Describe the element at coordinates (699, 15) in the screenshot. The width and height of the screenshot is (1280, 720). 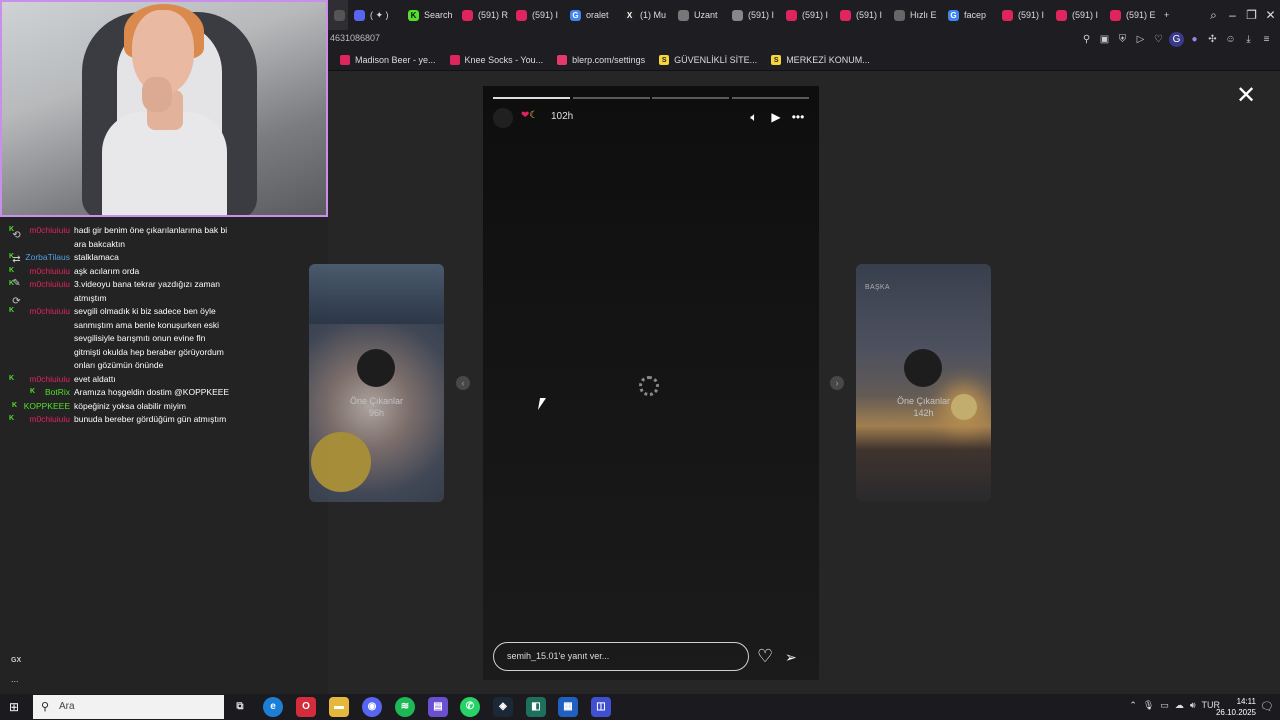
I see `browser-tab: Uzant` at that location.